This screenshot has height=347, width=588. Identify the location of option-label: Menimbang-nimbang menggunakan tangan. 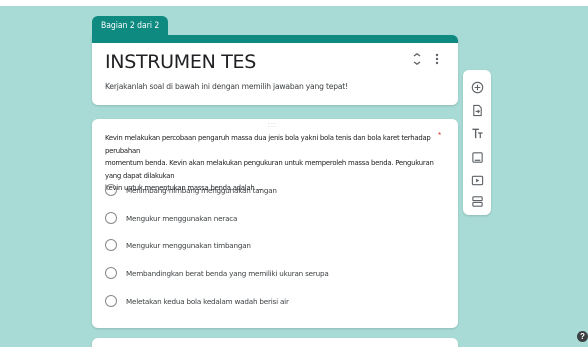
(201, 190).